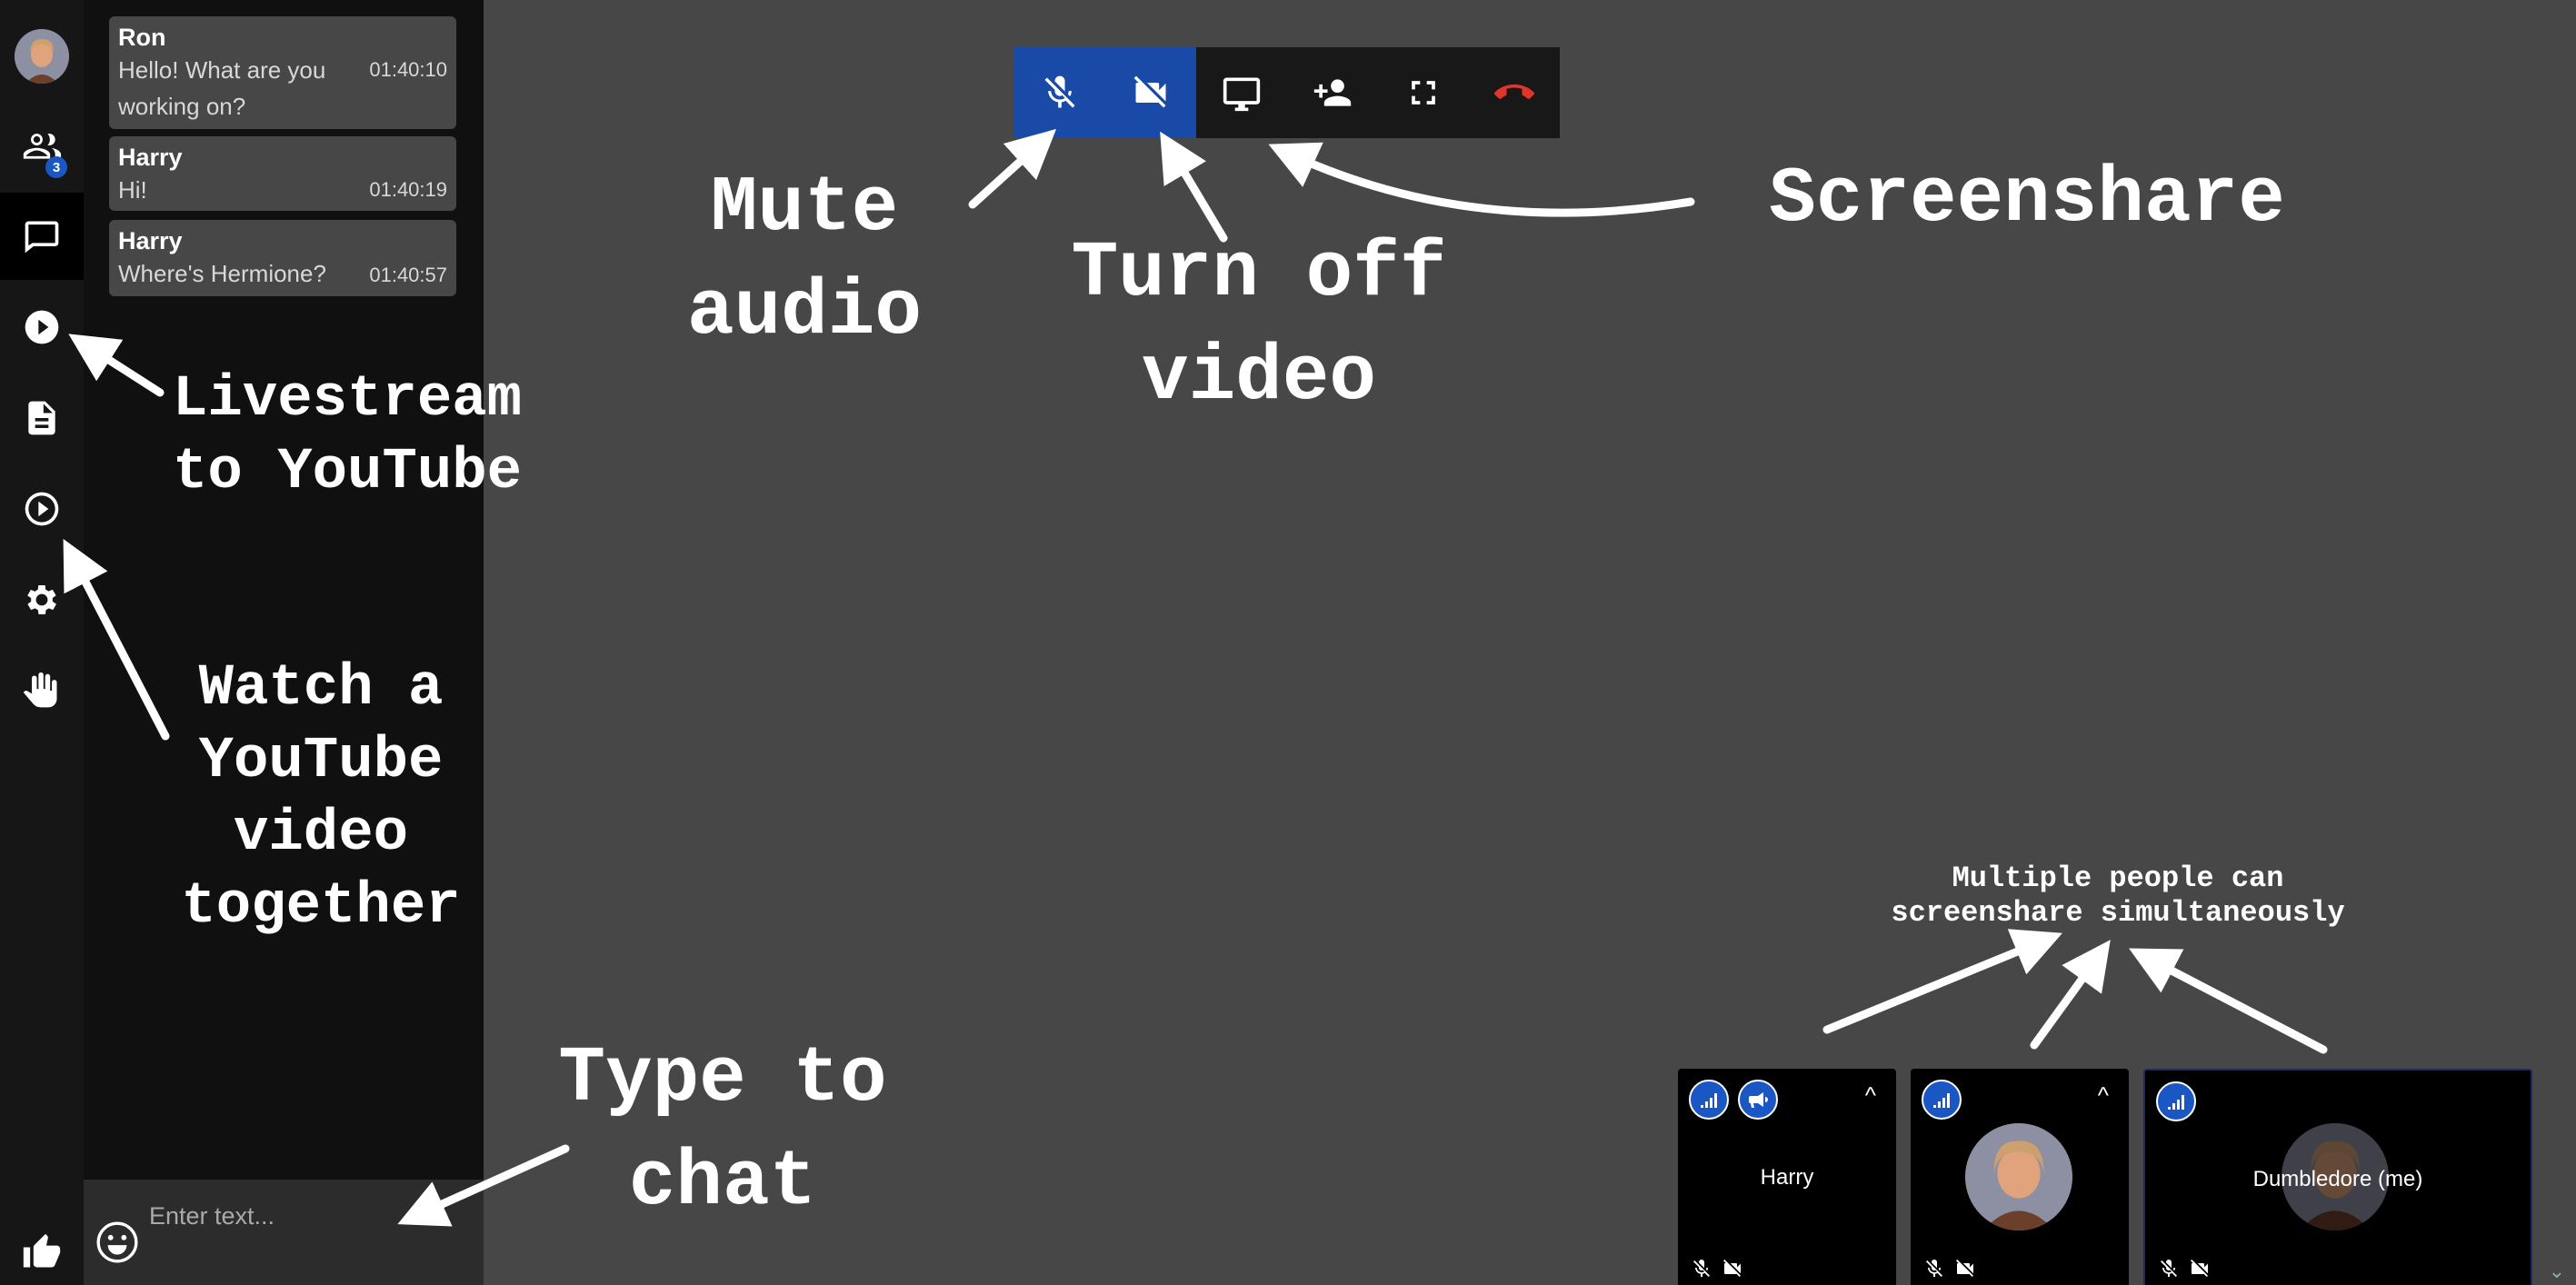  I want to click on raise-hand-icon, so click(40, 690).